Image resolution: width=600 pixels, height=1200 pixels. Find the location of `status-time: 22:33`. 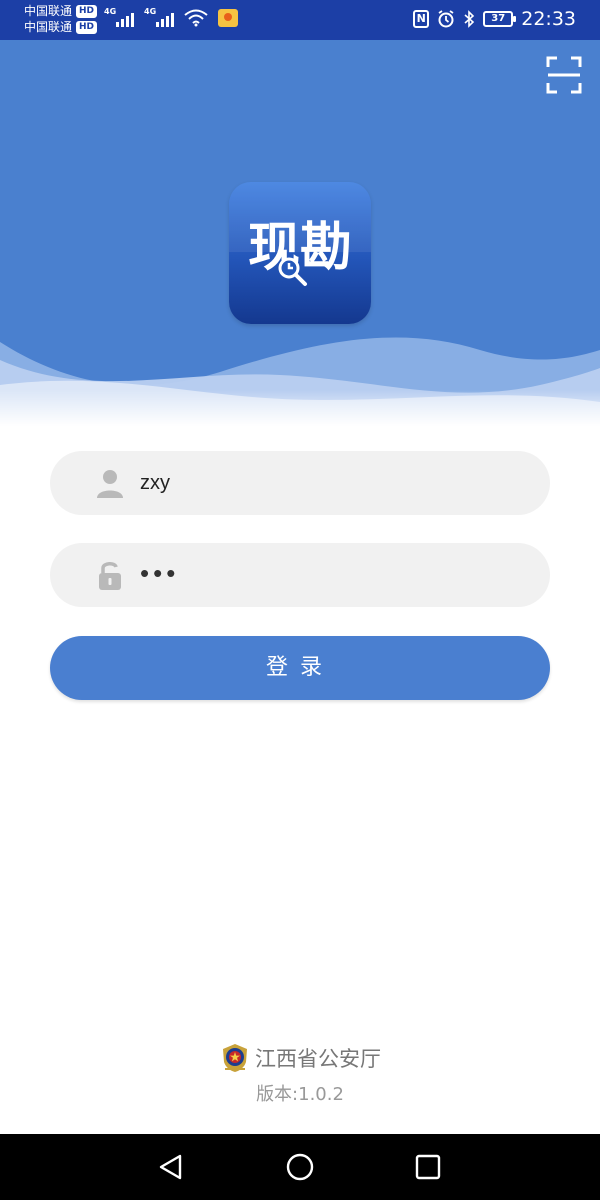

status-time: 22:33 is located at coordinates (548, 19).